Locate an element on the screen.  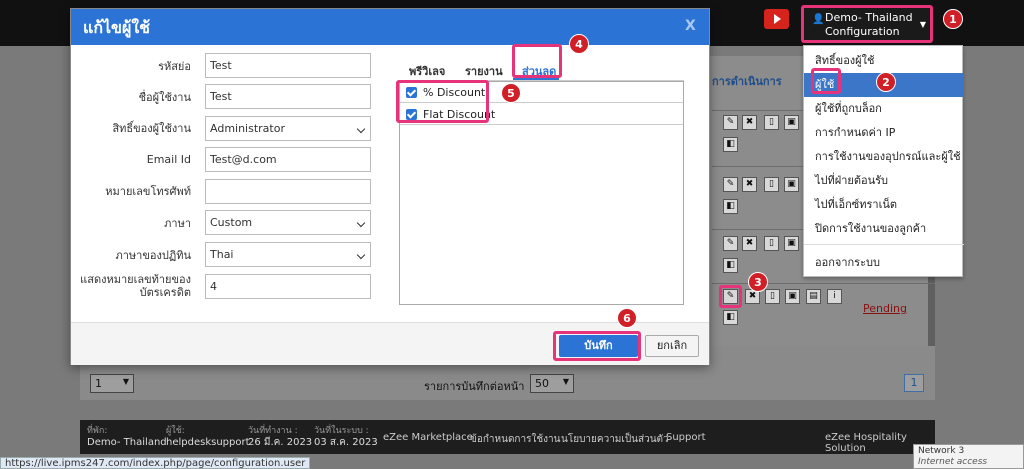
step-badge-2: 2 is located at coordinates (886, 82).